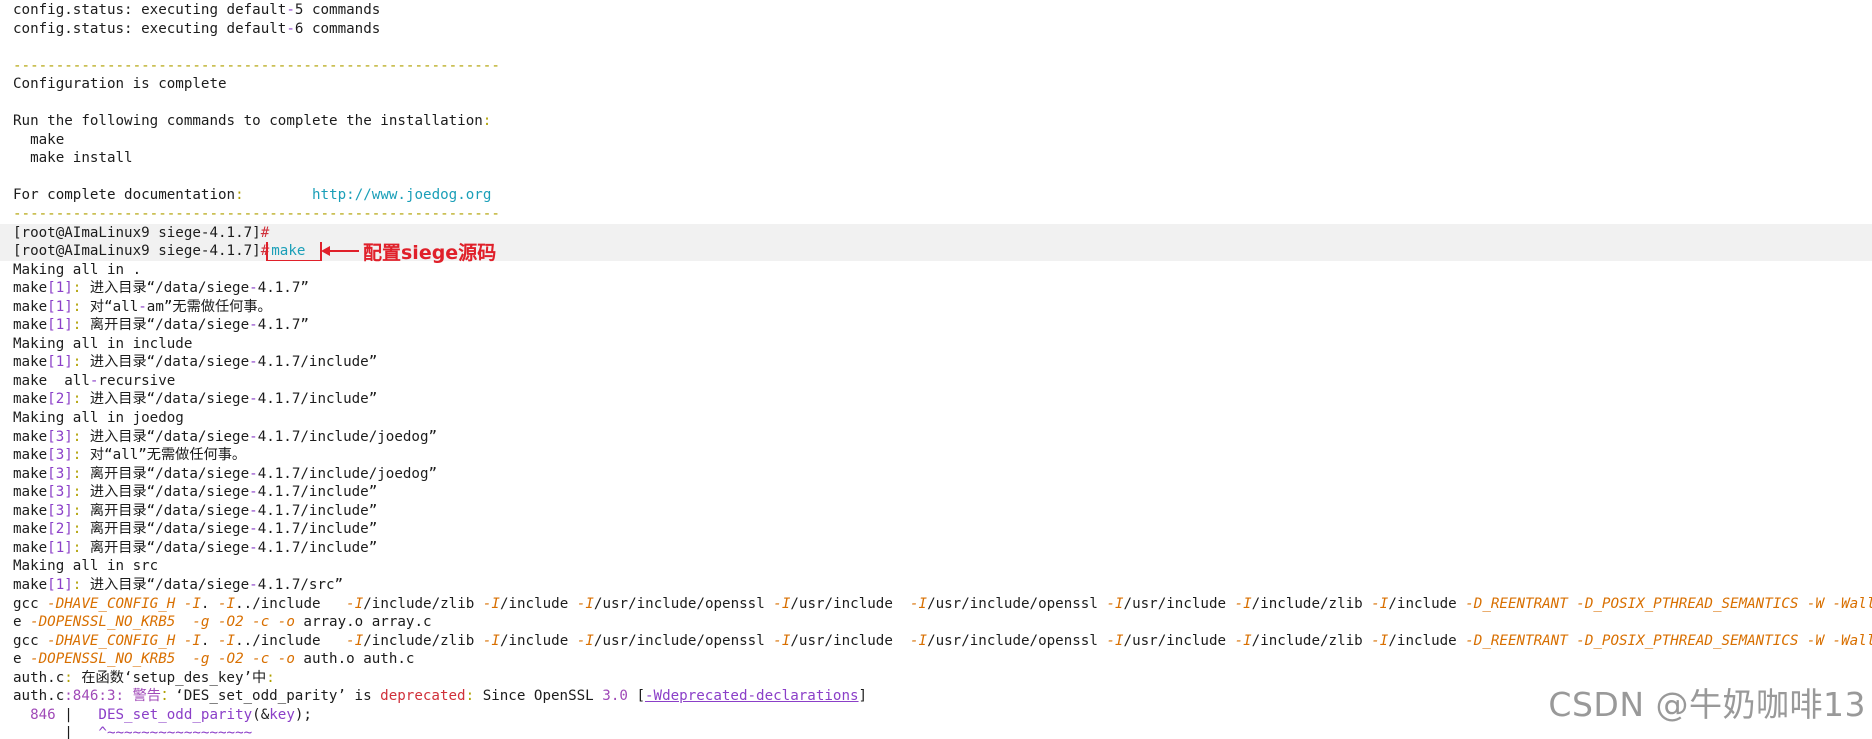  Describe the element at coordinates (303, 714) in the screenshot. I see `terminal-text: );` at that location.